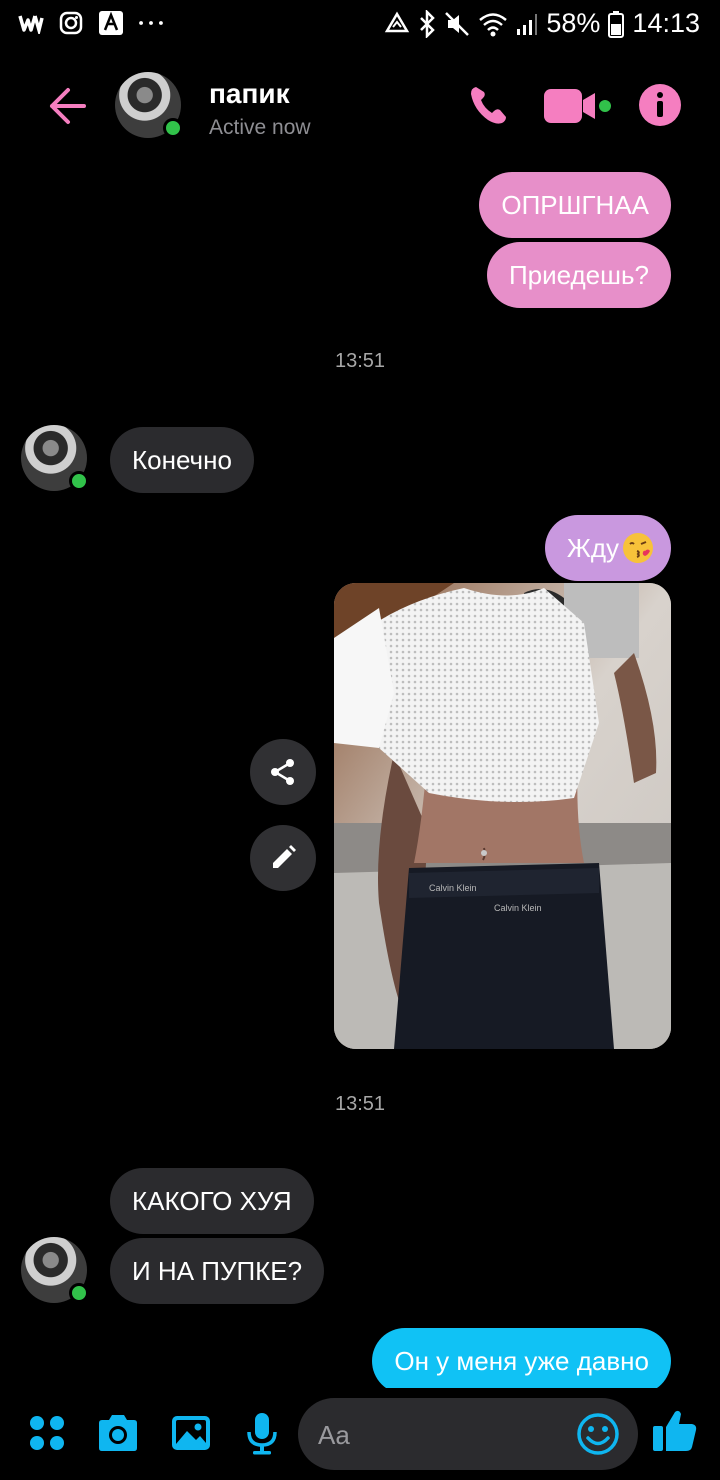  Describe the element at coordinates (616, 24) in the screenshot. I see `battery-icon` at that location.